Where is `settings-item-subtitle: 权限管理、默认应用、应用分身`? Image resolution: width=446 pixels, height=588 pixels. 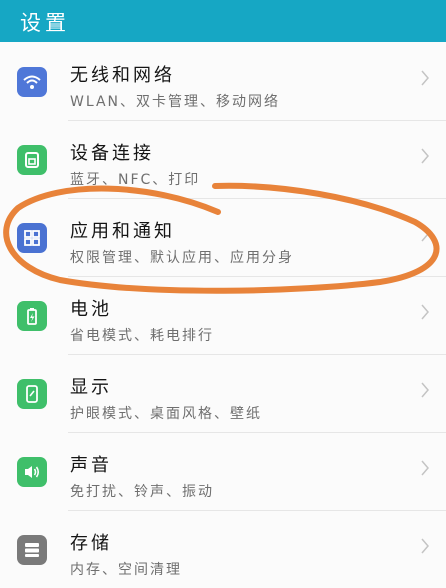
settings-item-subtitle: 权限管理、默认应用、应用分身 is located at coordinates (182, 258).